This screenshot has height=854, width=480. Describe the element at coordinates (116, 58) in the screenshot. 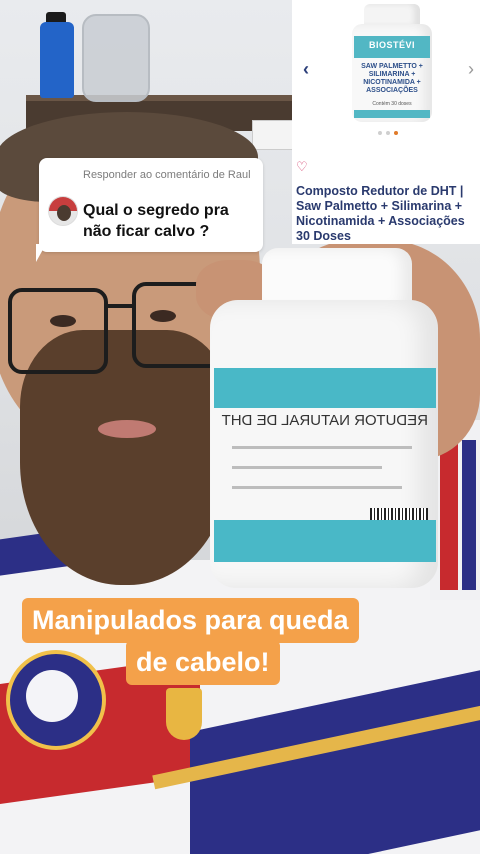

I see `glass-jar` at that location.